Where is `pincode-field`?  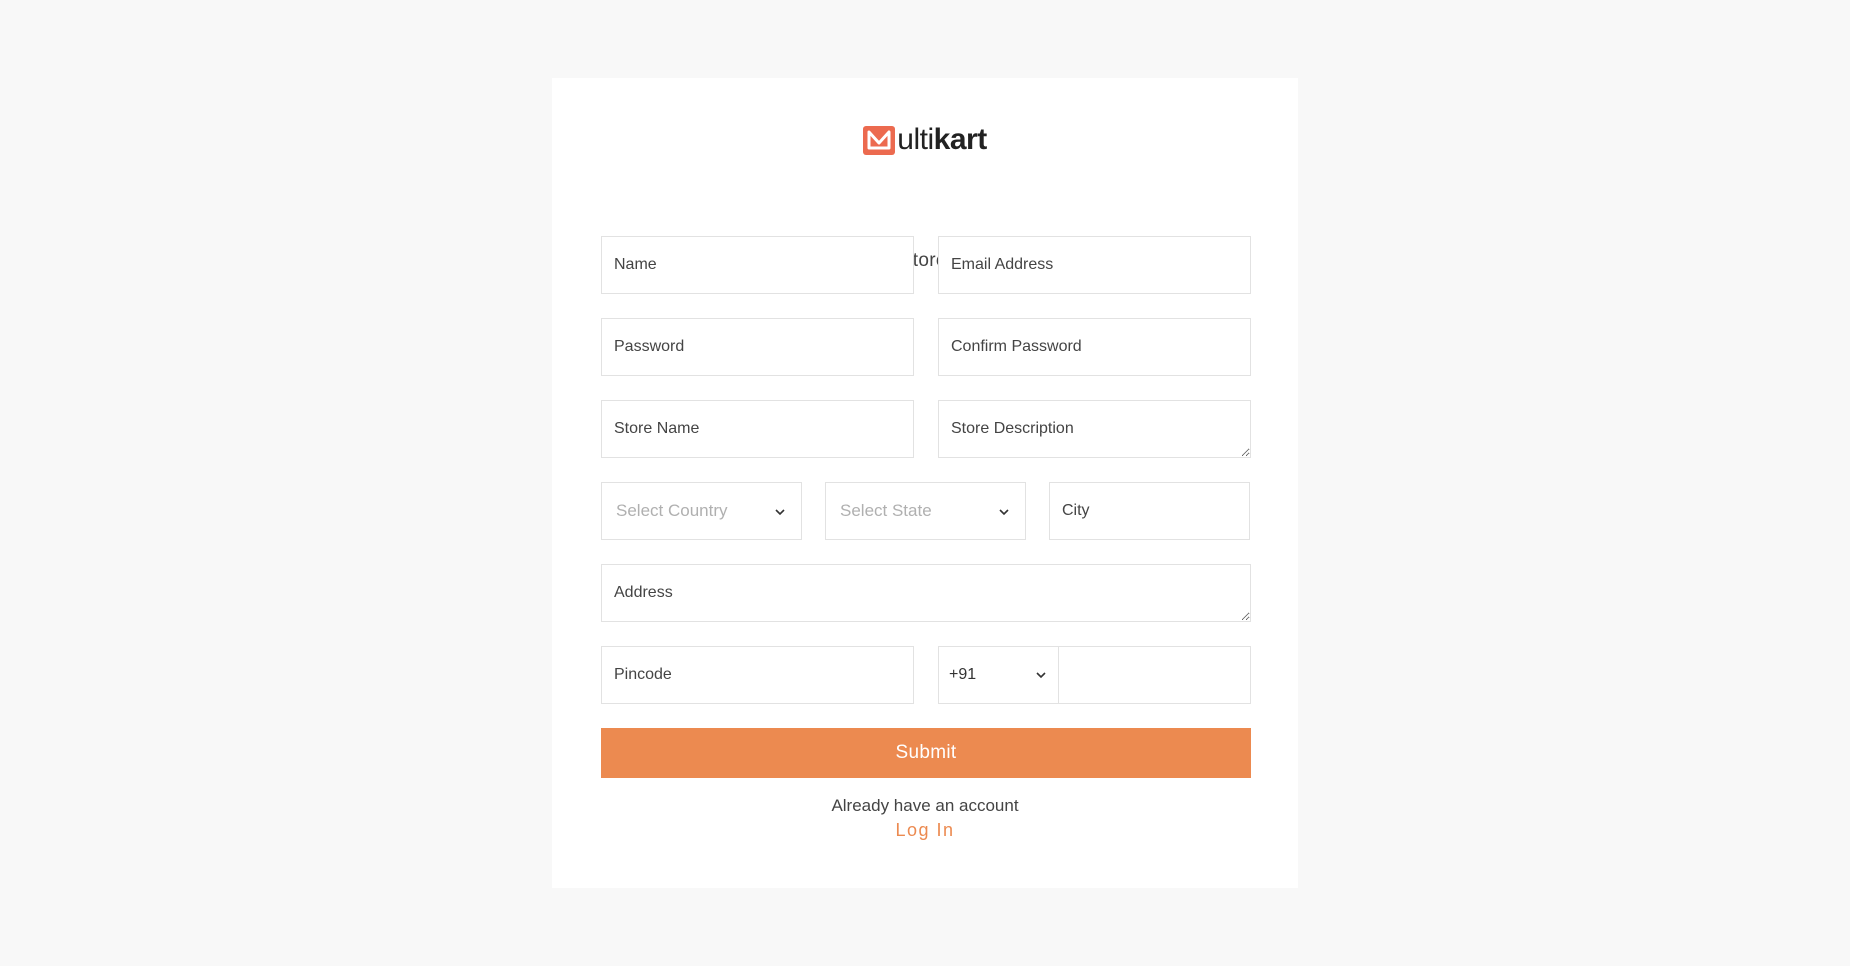
pincode-field is located at coordinates (757, 675).